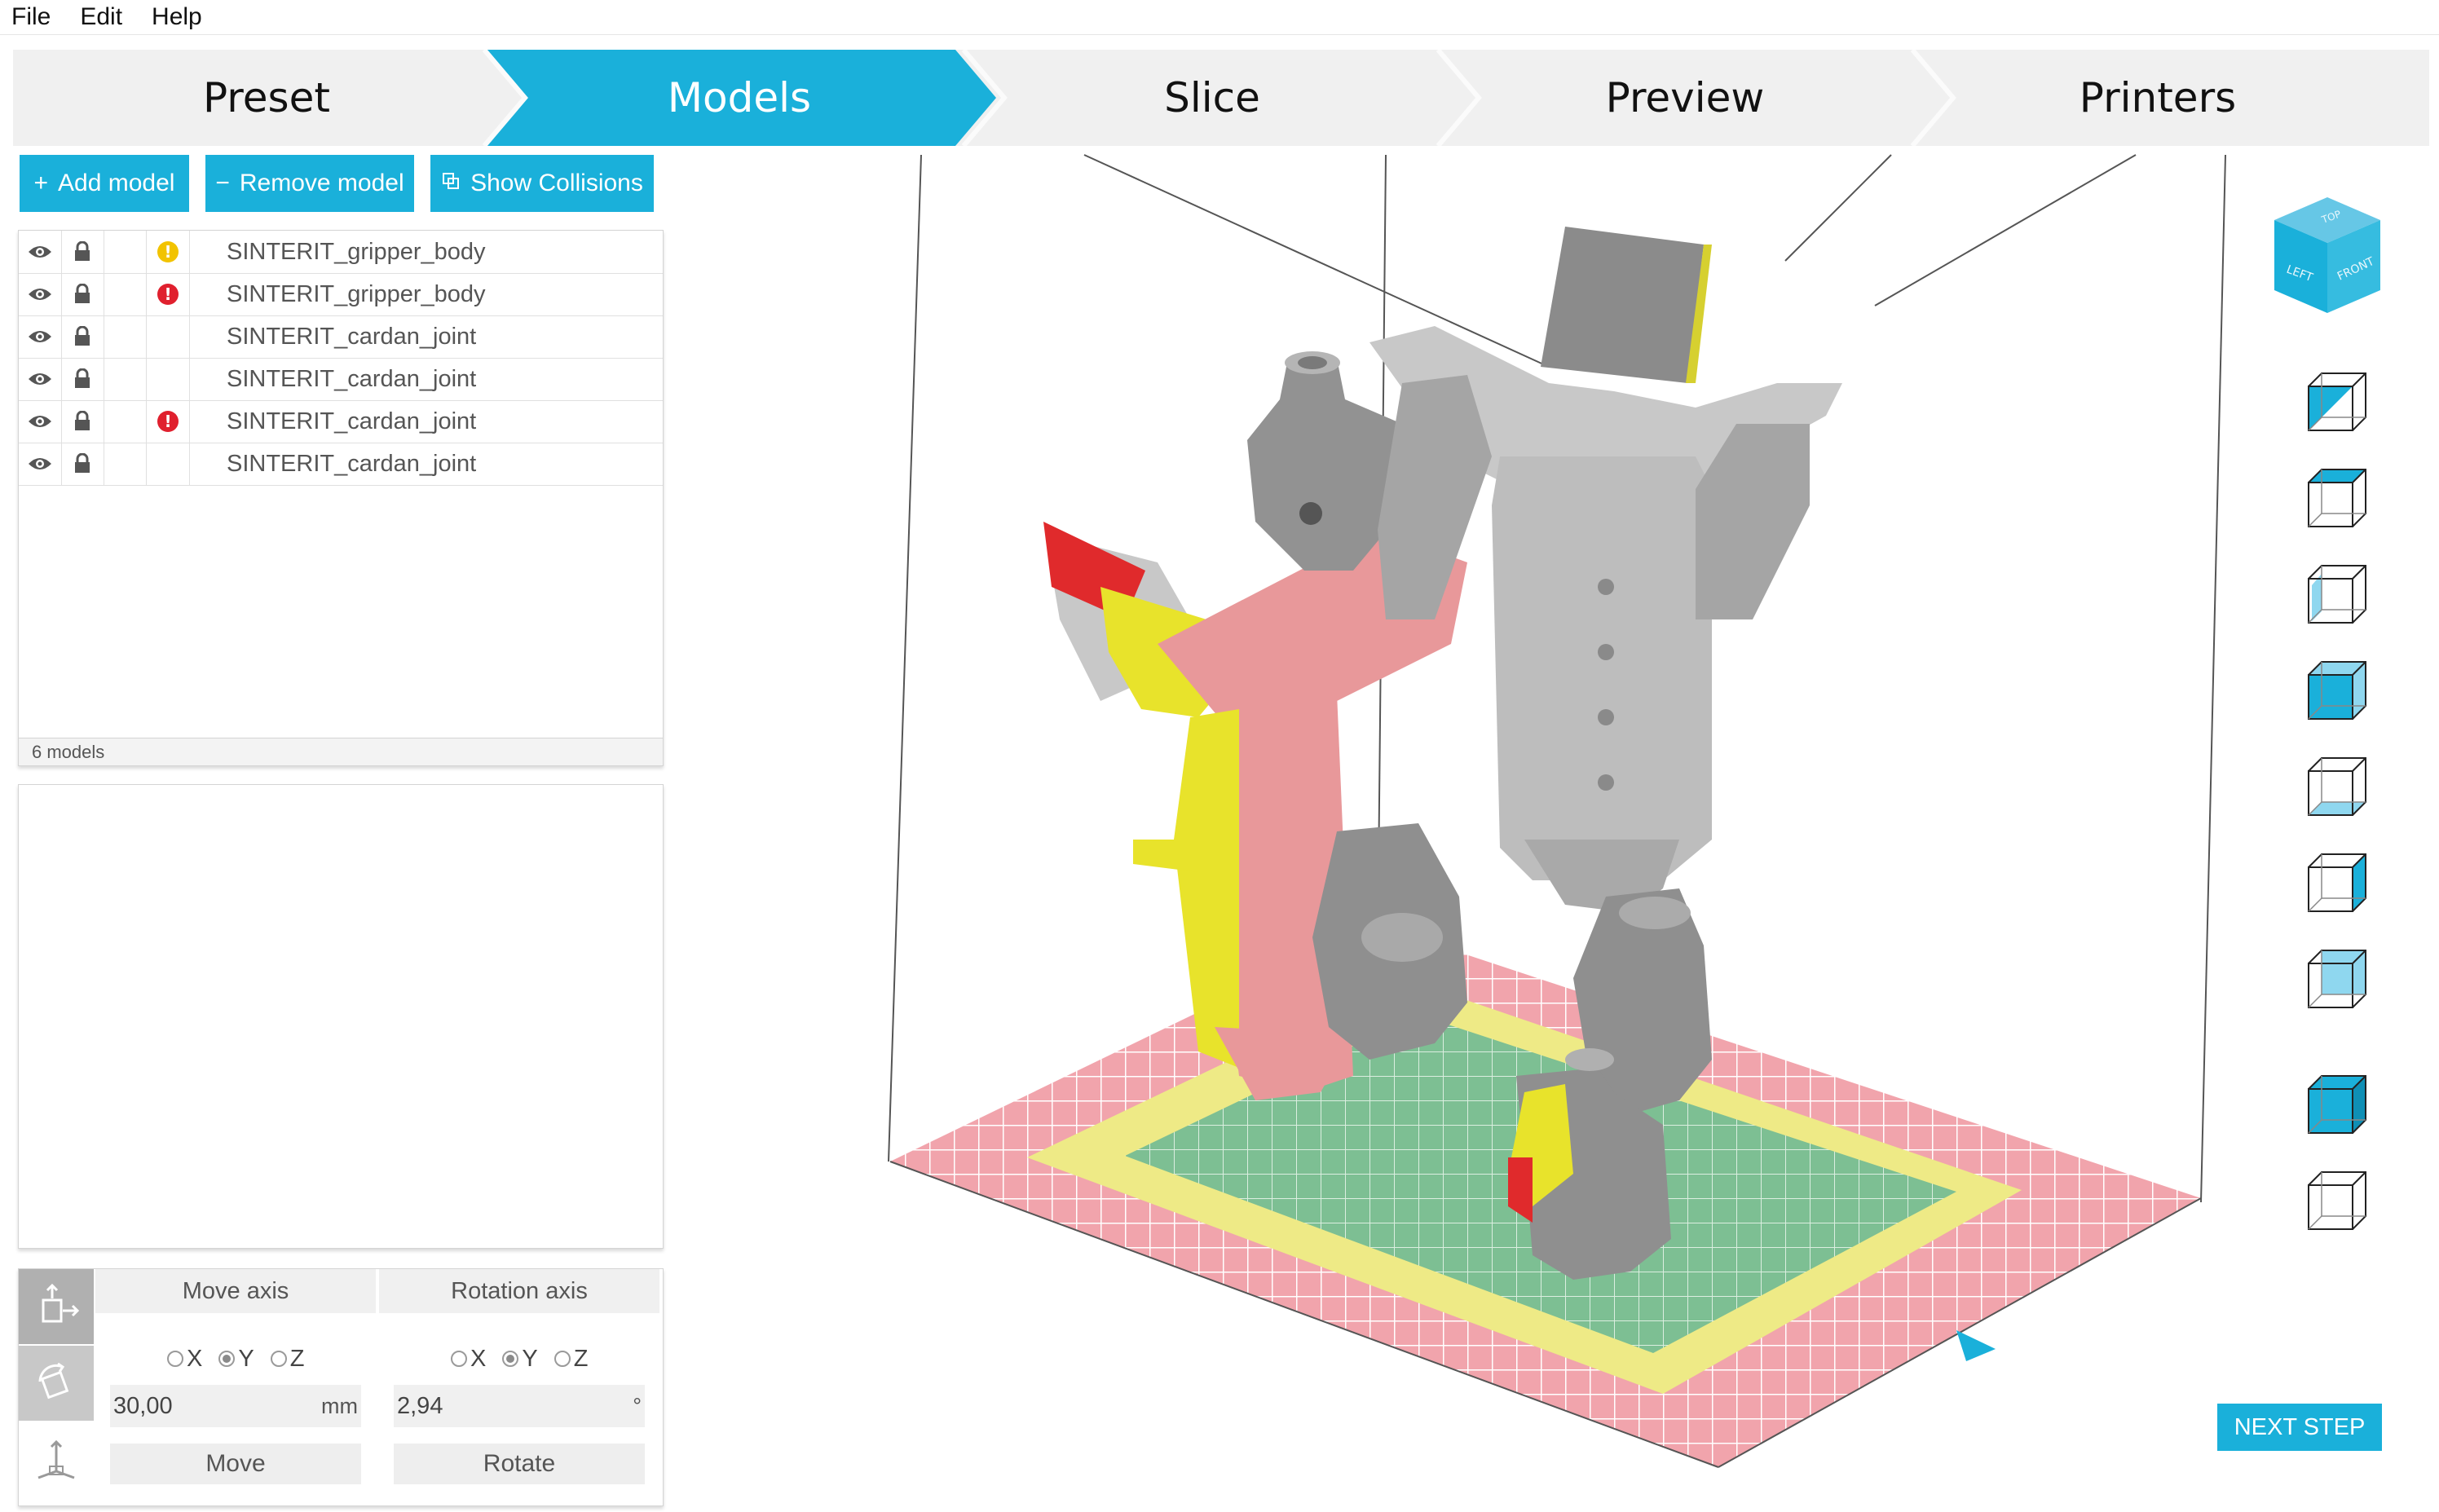 The height and width of the screenshot is (1512, 2439). What do you see at coordinates (321, 183) in the screenshot?
I see `remove-model-label: Remove model` at bounding box center [321, 183].